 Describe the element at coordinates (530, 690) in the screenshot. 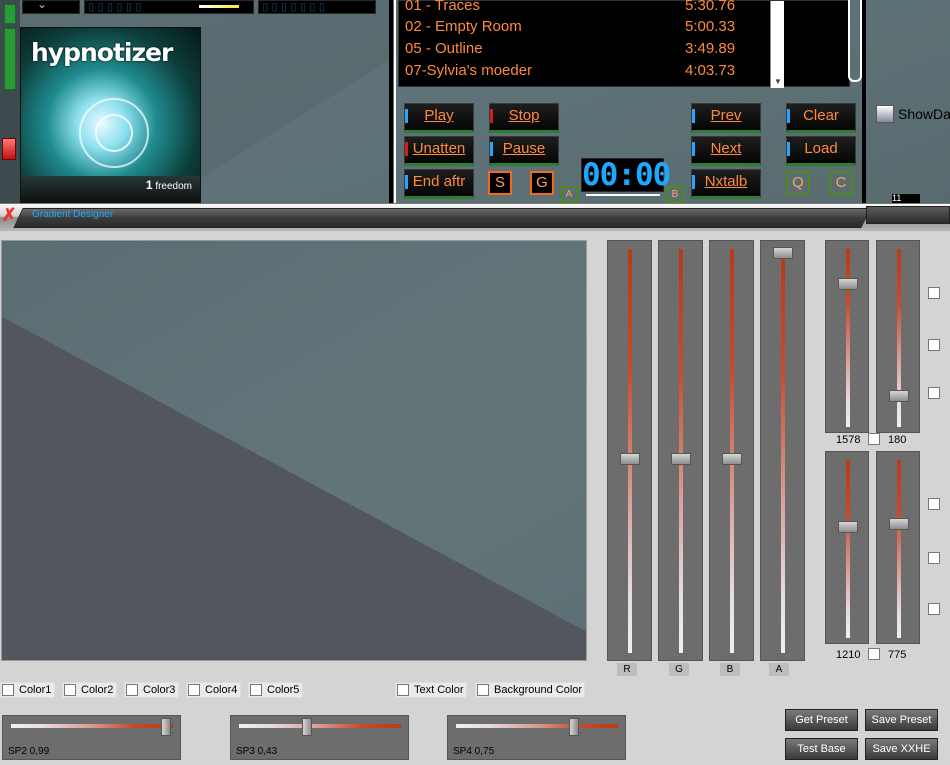

I see `background-color-checkbox: Background Color` at that location.